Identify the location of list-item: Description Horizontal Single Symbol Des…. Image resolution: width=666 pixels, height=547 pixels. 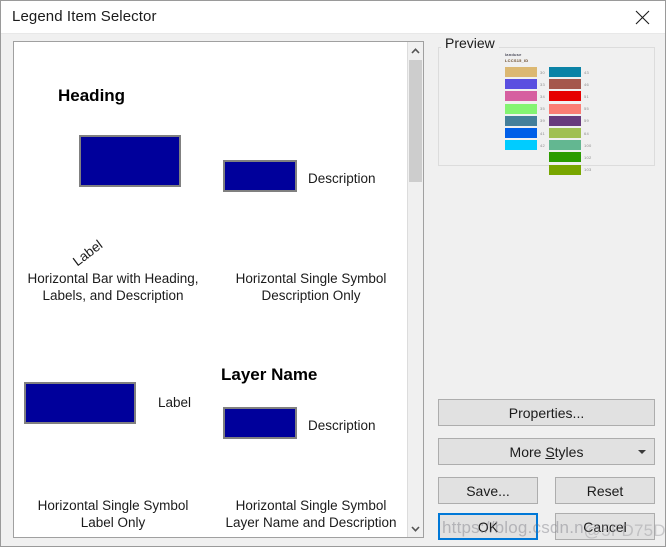
(311, 174).